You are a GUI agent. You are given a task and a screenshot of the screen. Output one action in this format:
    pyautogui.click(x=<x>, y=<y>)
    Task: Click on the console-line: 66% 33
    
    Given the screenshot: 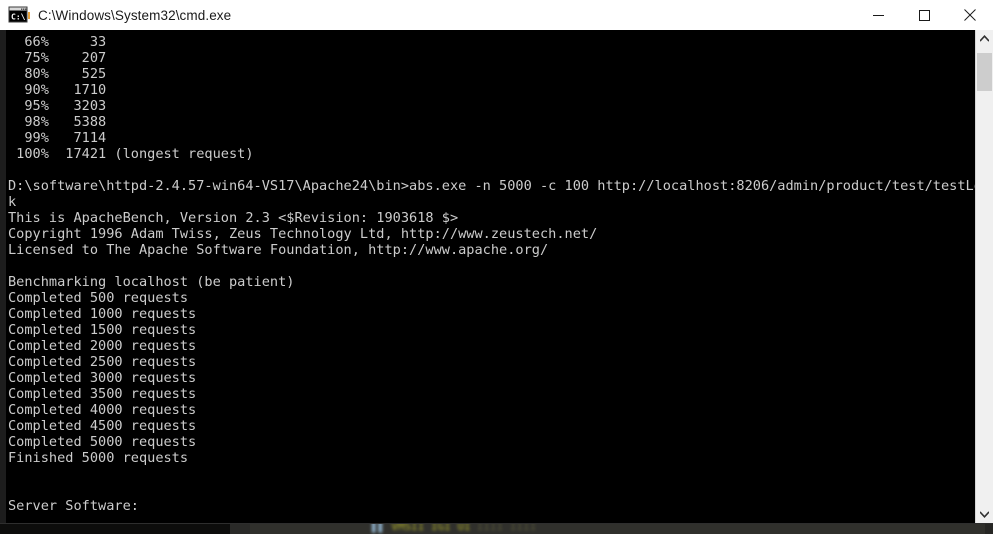 What is the action you would take?
    pyautogui.click(x=57, y=42)
    